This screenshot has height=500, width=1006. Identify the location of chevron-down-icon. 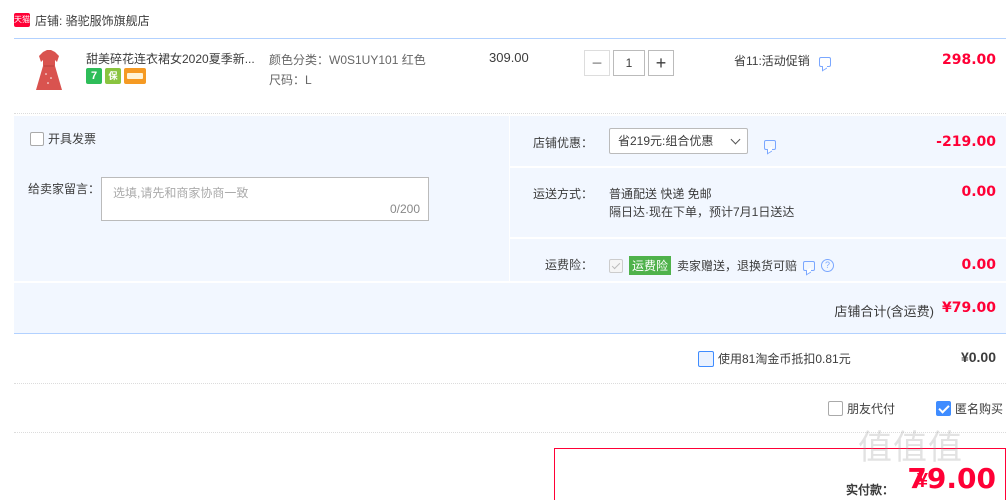
(735, 139).